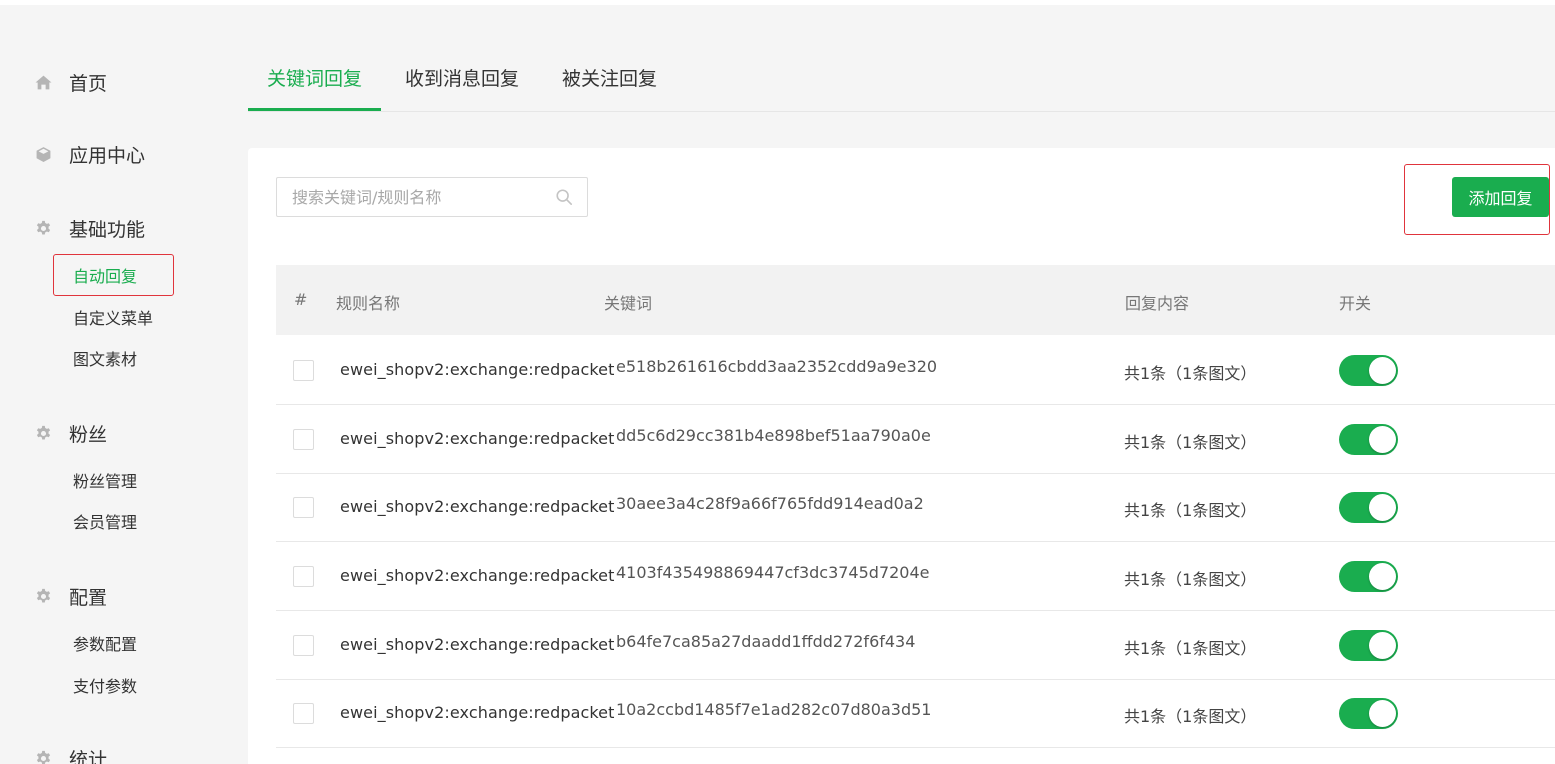 Image resolution: width=1555 pixels, height=764 pixels. Describe the element at coordinates (1500, 197) in the screenshot. I see `add-reply-button: 添加回复` at that location.